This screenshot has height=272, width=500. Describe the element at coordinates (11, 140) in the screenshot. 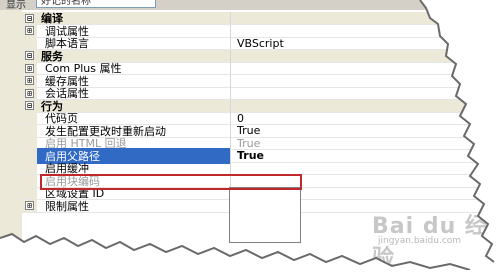

I see `left-pane` at that location.